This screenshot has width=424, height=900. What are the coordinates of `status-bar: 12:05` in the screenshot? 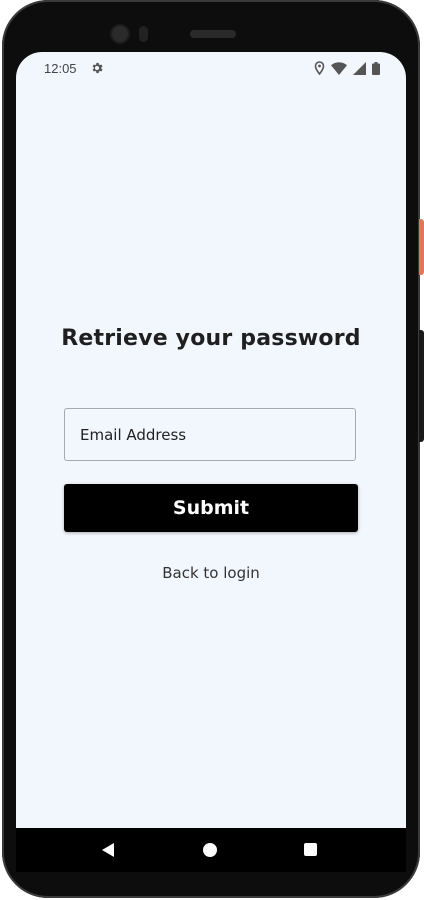 It's located at (211, 69).